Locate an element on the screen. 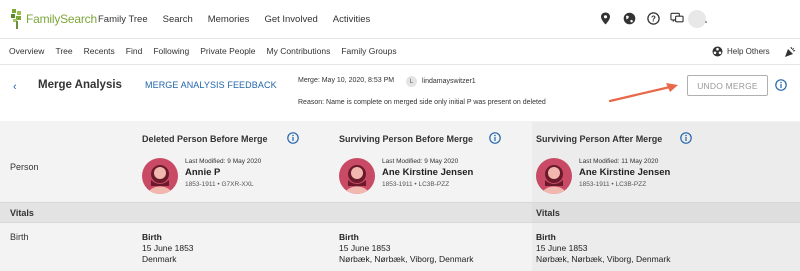  nav-get-involved: Get Involved is located at coordinates (290, 19).